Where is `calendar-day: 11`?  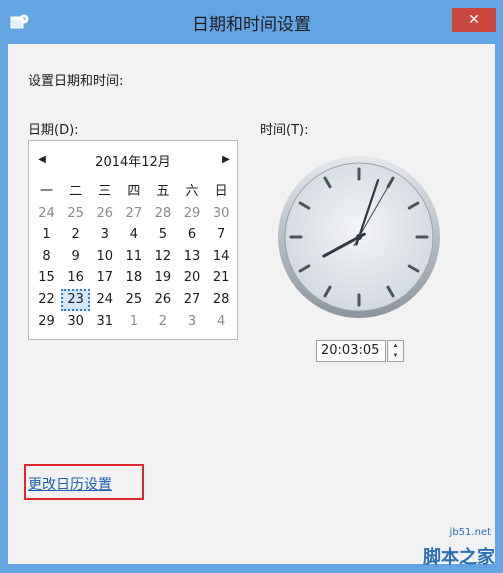 calendar-day: 11 is located at coordinates (133, 257).